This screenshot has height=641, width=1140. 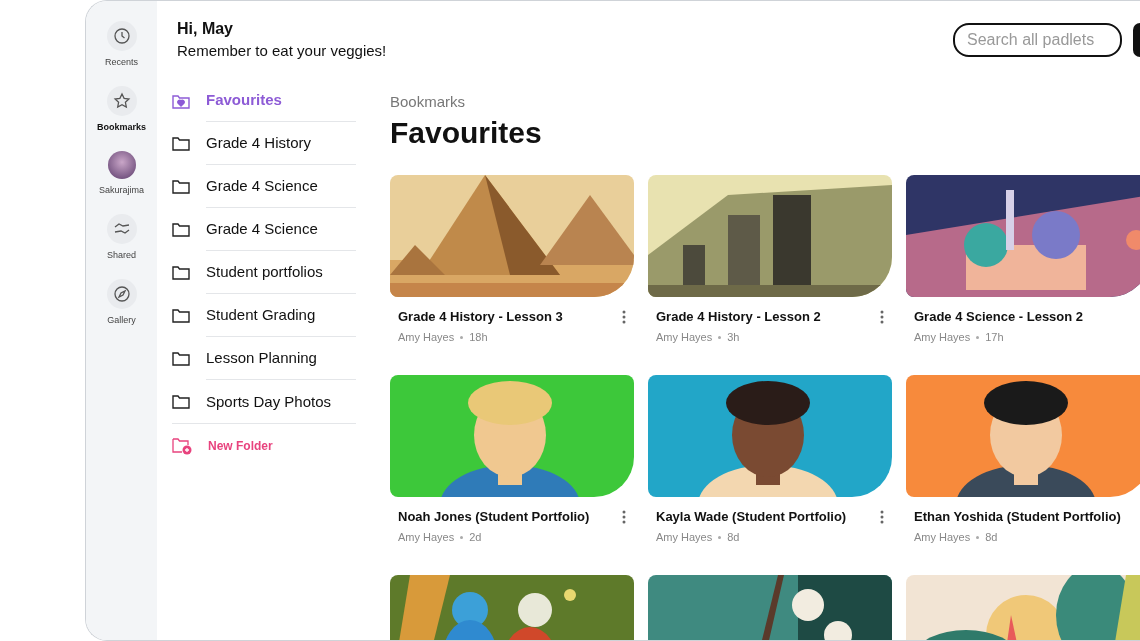 I want to click on nav-item: Sakurajima, so click(x=121, y=173).